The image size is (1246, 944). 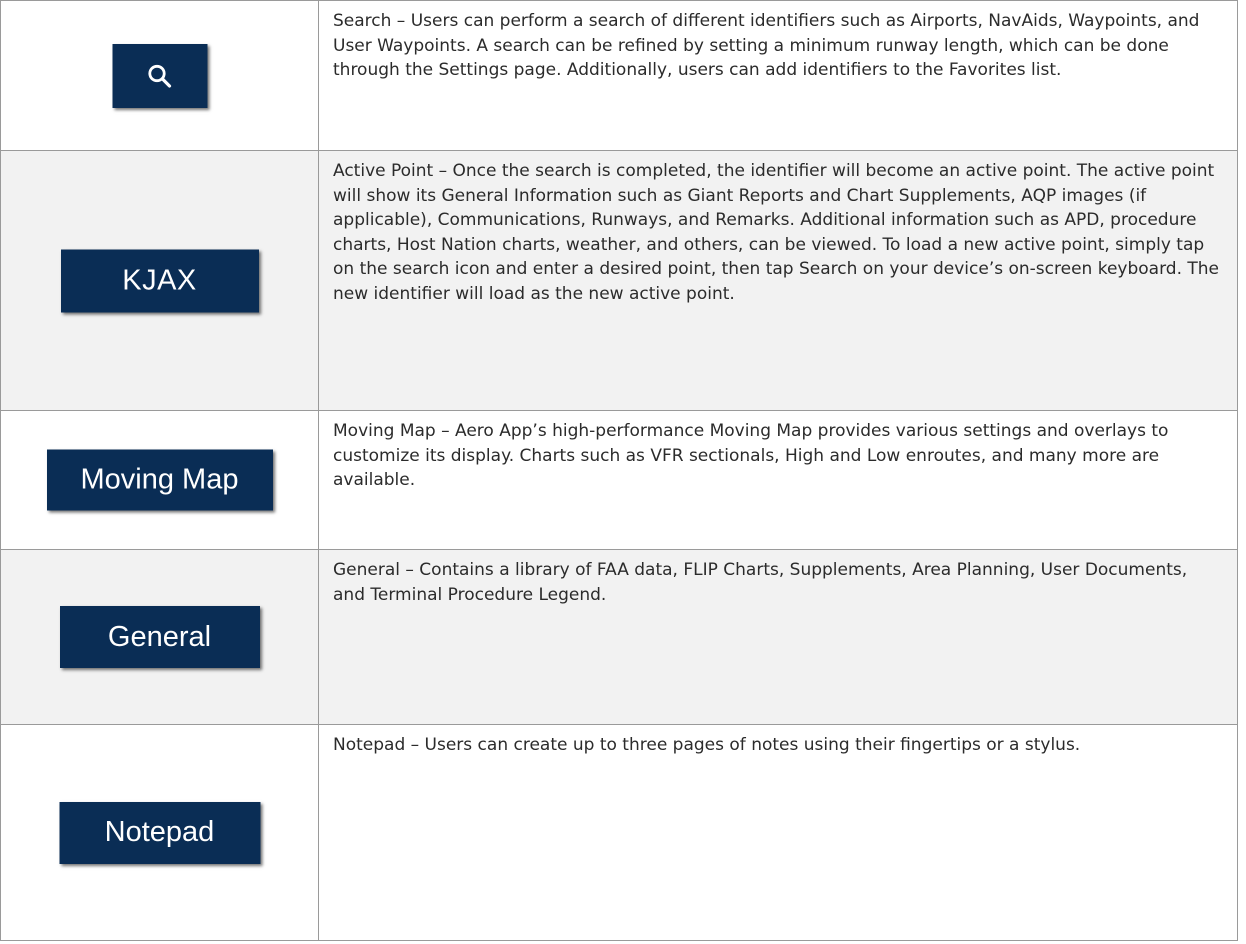 I want to click on active-point-button: KJAX, so click(x=159, y=280).